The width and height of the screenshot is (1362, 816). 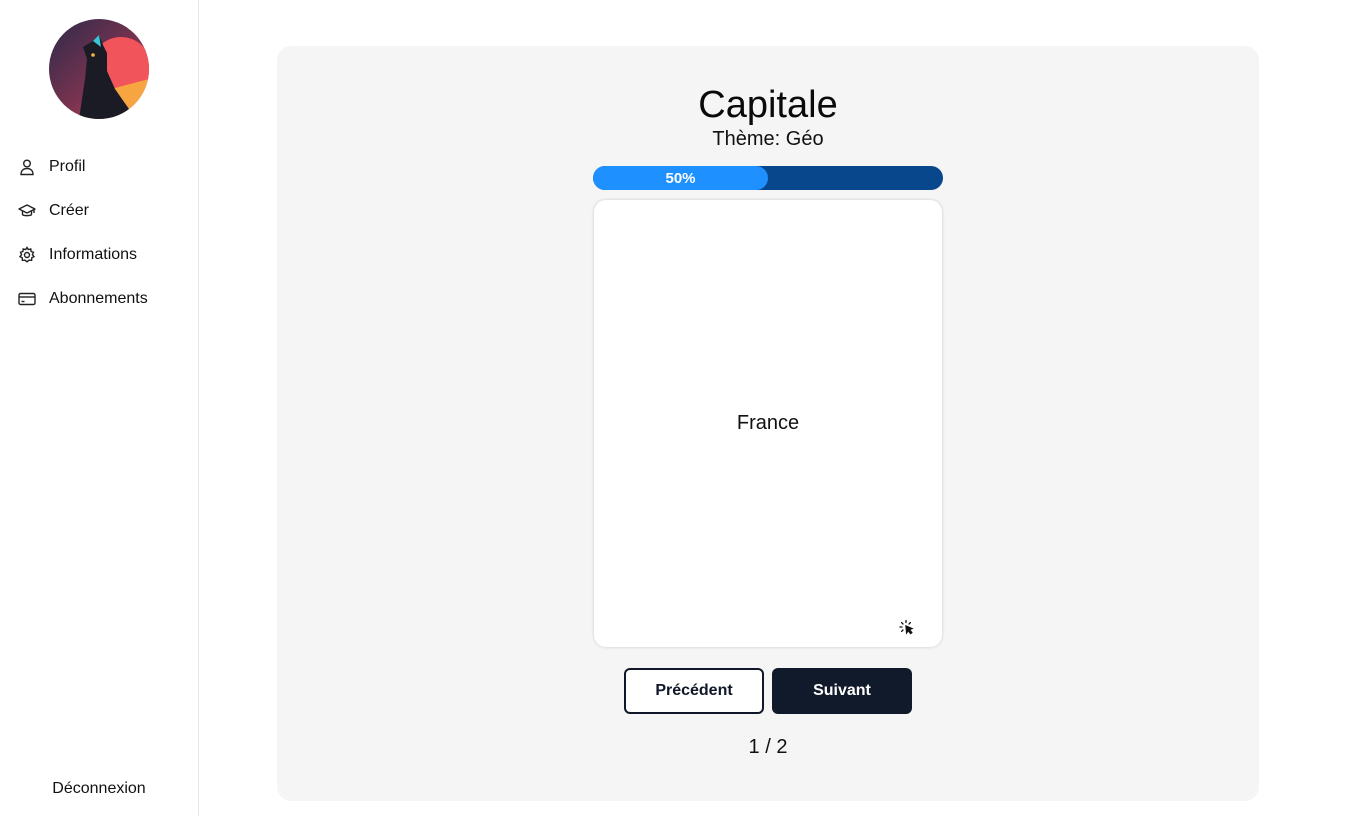 I want to click on gear-icon, so click(x=27, y=255).